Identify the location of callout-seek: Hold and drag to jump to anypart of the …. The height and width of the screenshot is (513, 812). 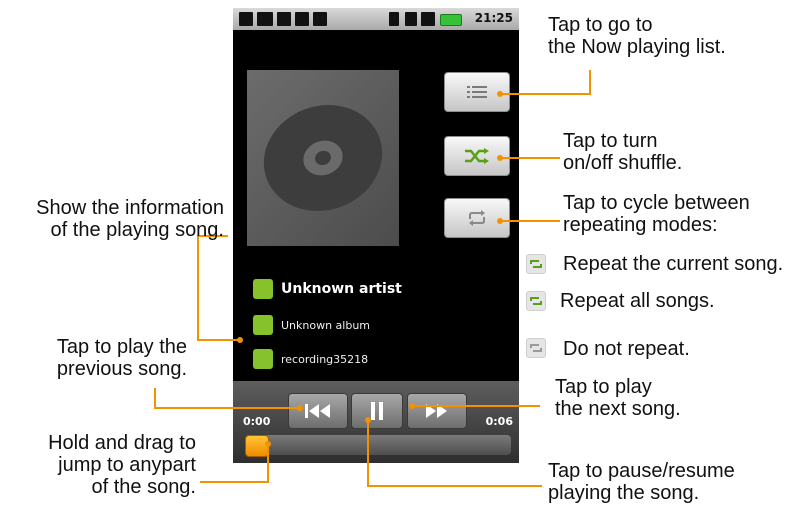
(122, 465).